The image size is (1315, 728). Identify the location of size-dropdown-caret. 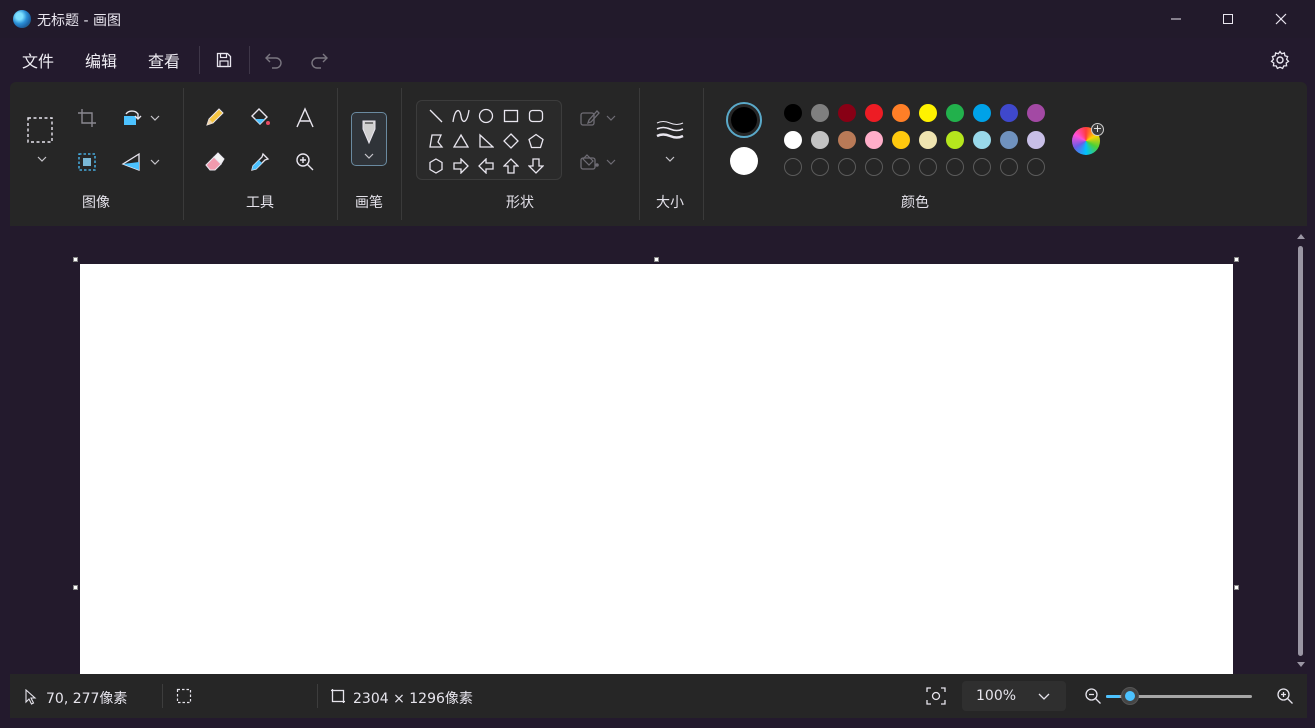
(670, 159).